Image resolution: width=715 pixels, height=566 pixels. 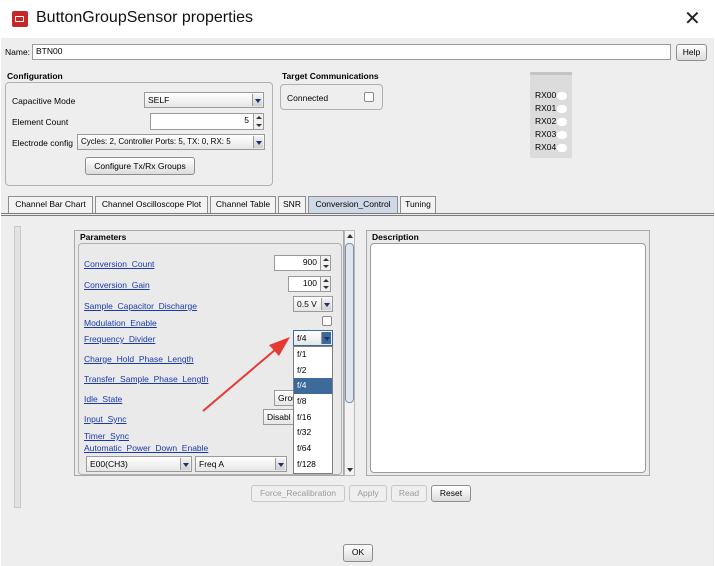 I want to click on rx-label: RX04, so click(x=546, y=147).